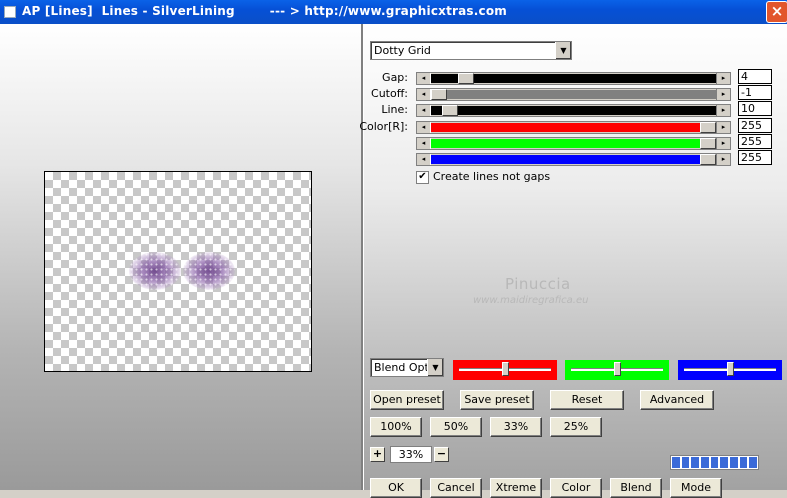 The height and width of the screenshot is (498, 787). Describe the element at coordinates (708, 127) in the screenshot. I see `red-slider-thumb` at that location.